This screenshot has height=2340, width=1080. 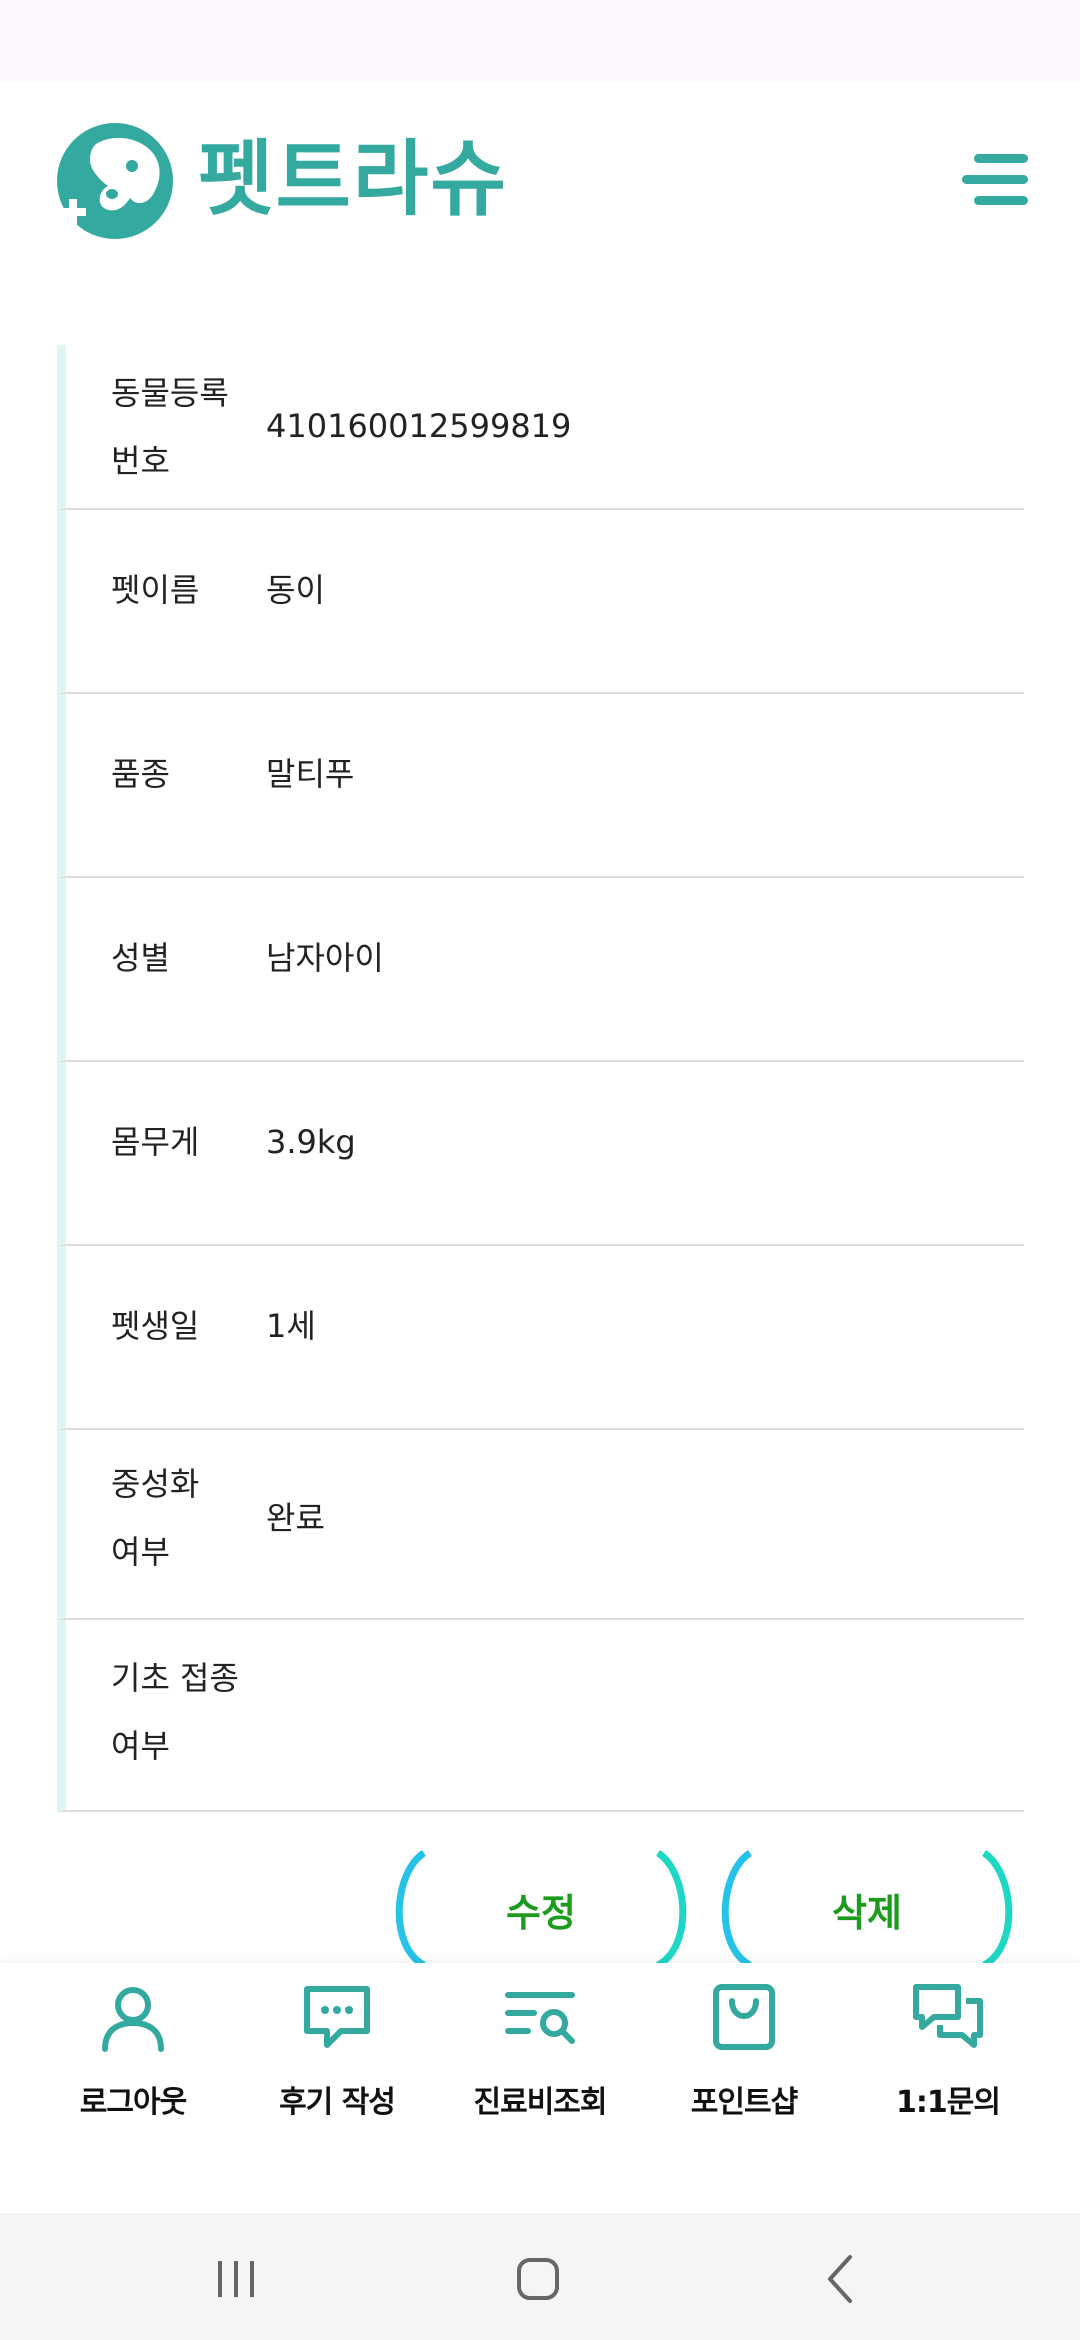 I want to click on recent-apps-icon, so click(x=236, y=2279).